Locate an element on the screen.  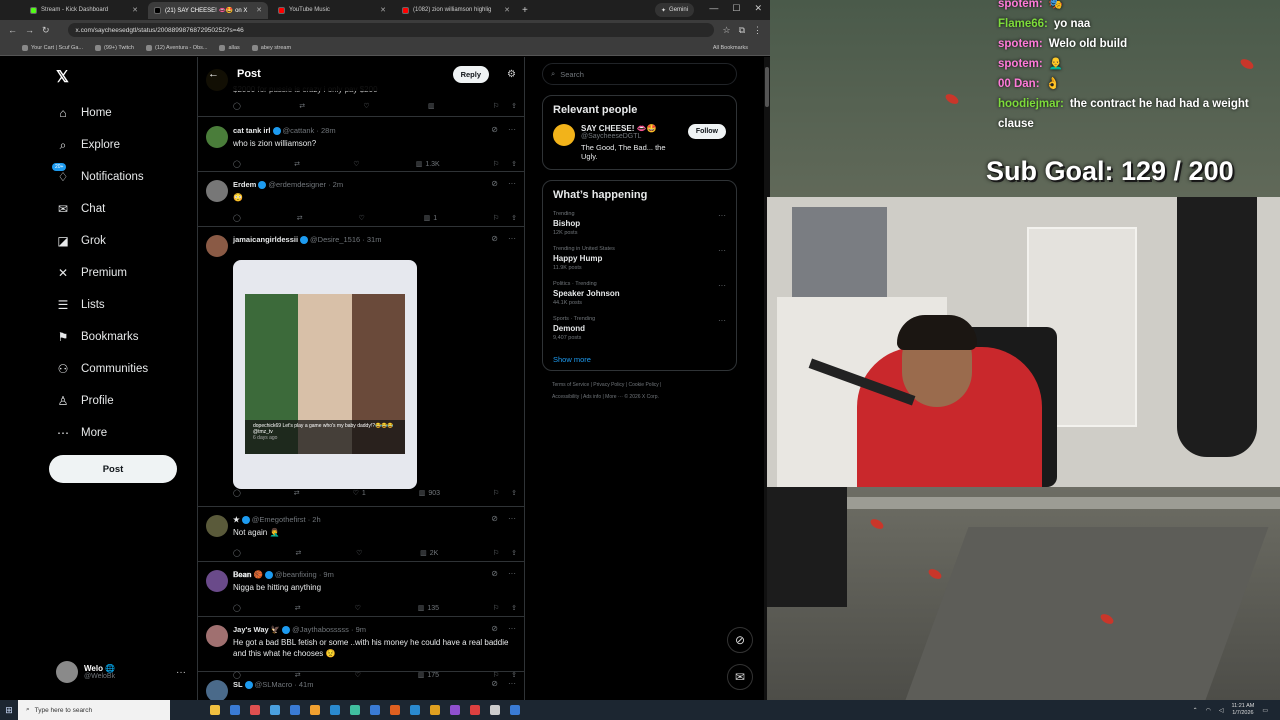
browser-tab: Stream - Kick Dashboard ✕ is located at coordinates (84, 10).